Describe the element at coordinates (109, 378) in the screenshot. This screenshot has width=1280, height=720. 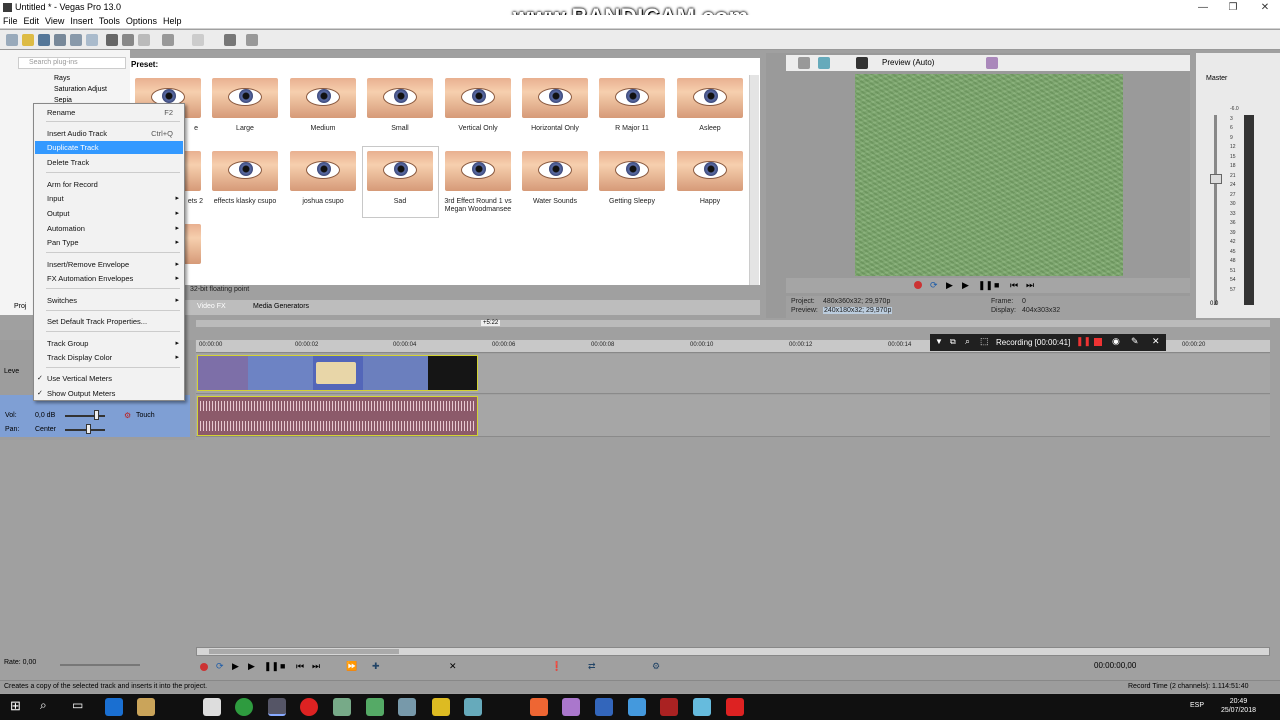
I see `menu-item-use-vertical-meters: ✓ Use Vertical Meters` at that location.